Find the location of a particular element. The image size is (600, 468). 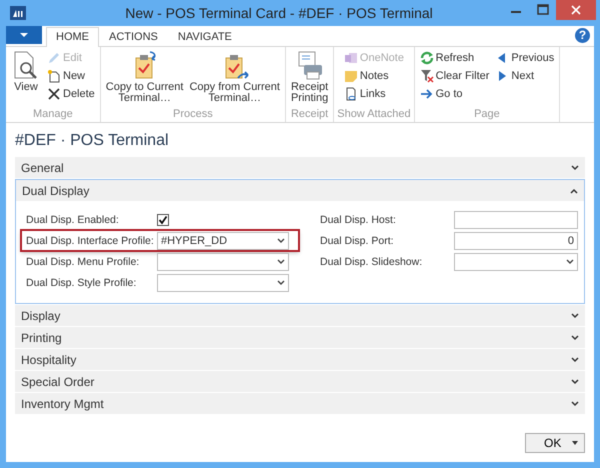

section-header: Inventory Mgmt is located at coordinates (300, 403).